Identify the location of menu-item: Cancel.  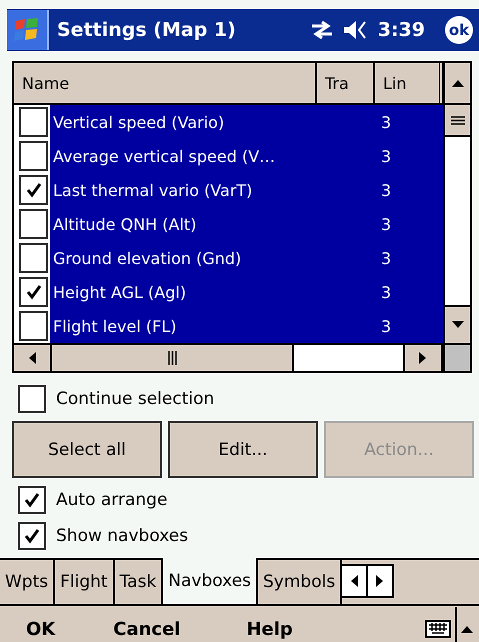
(137, 629).